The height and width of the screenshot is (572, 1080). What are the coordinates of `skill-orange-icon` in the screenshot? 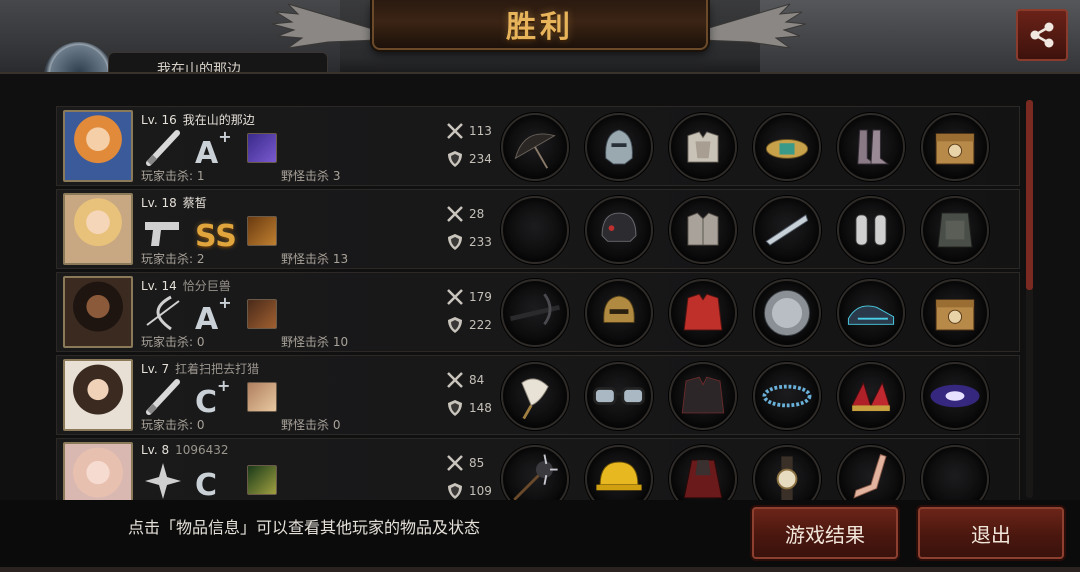 It's located at (262, 231).